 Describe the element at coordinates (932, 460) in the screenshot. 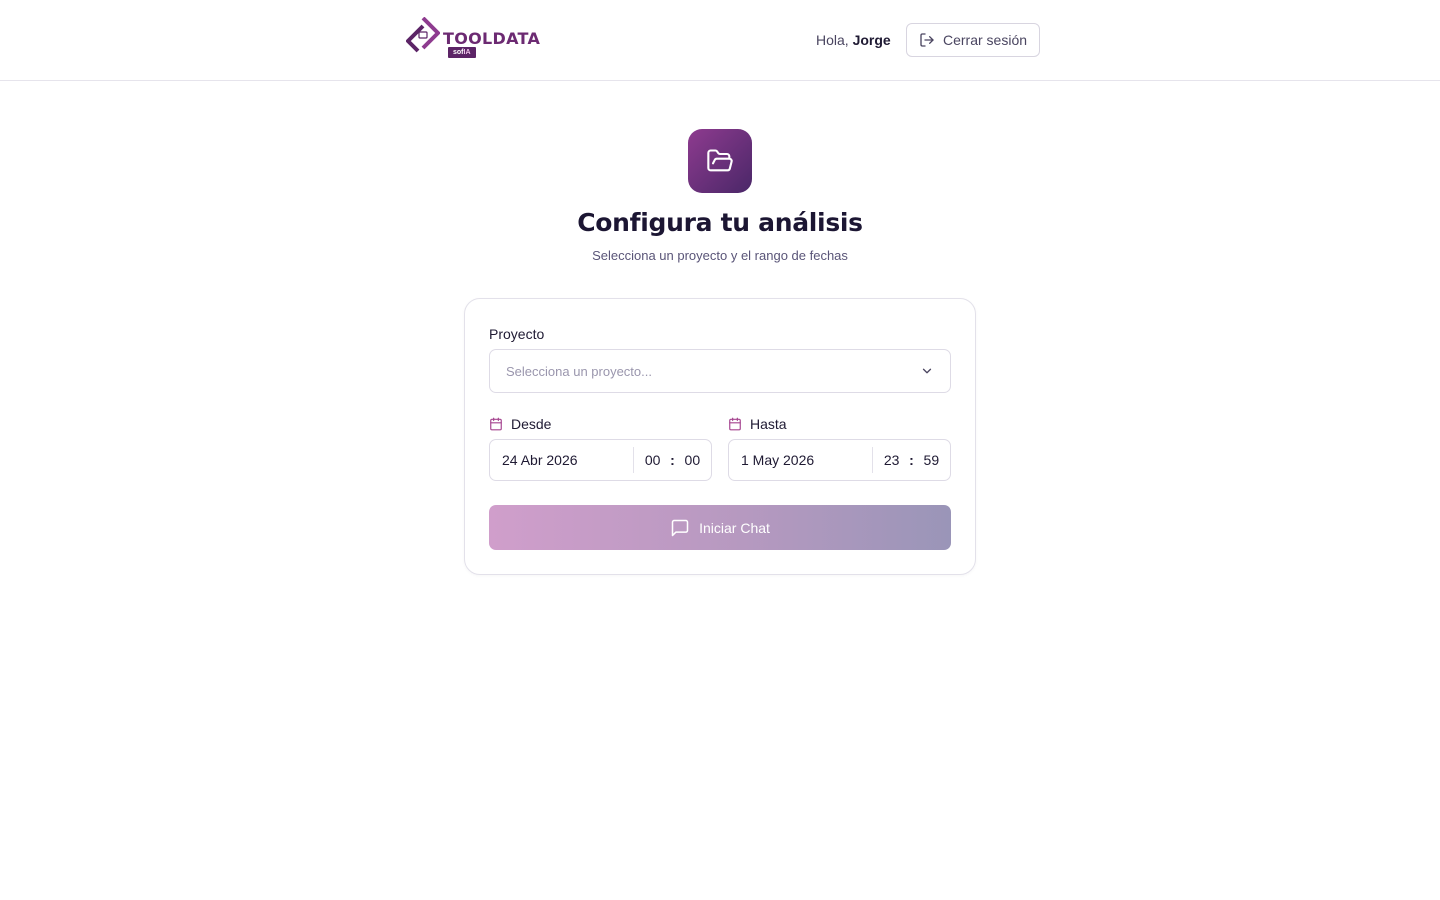

I see `to-minute-input: 59` at that location.